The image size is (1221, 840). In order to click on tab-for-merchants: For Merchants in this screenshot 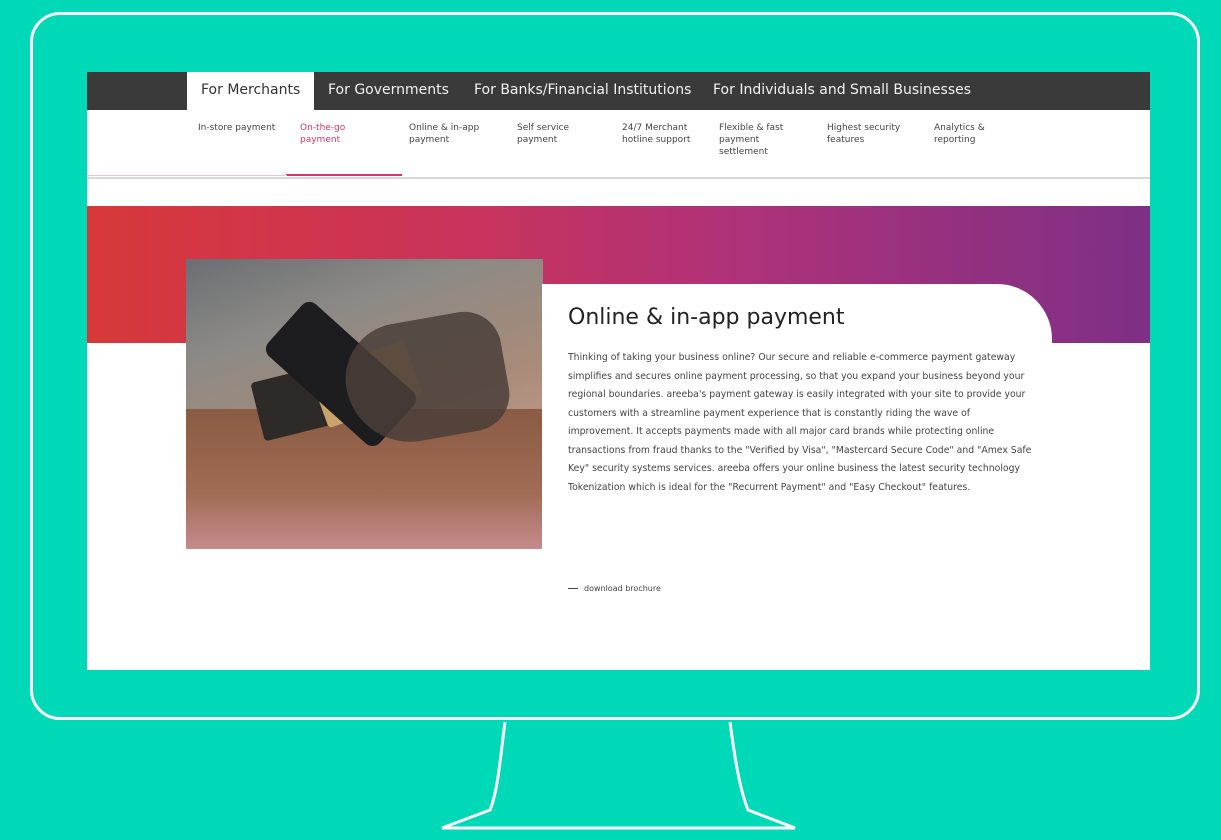, I will do `click(251, 91)`.